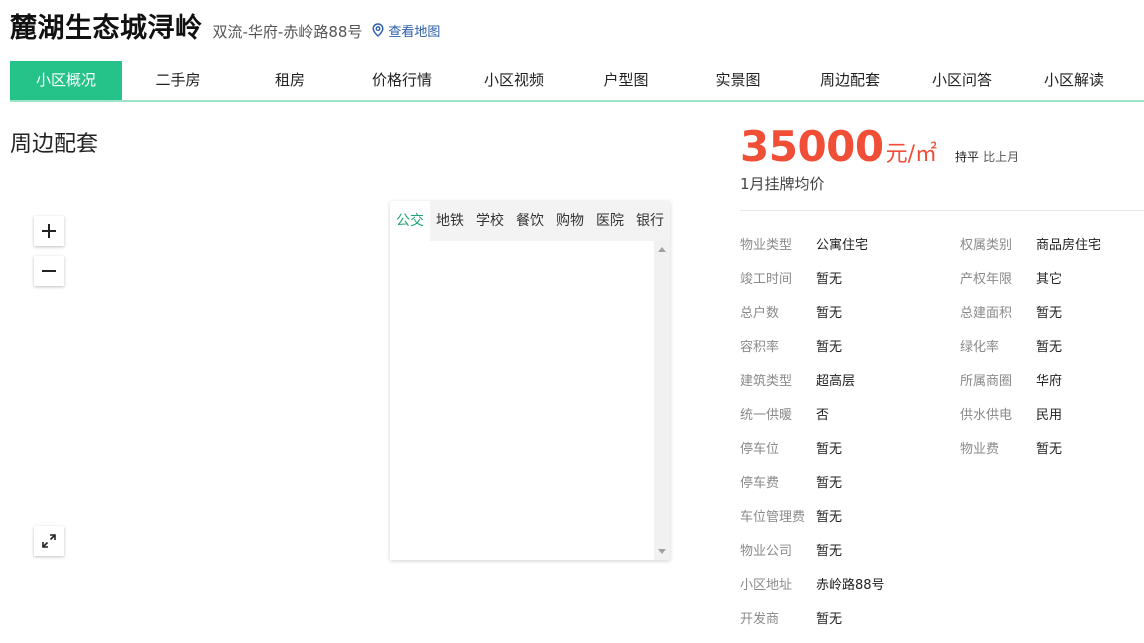 This screenshot has height=643, width=1144. What do you see at coordinates (942, 210) in the screenshot?
I see `divider` at bounding box center [942, 210].